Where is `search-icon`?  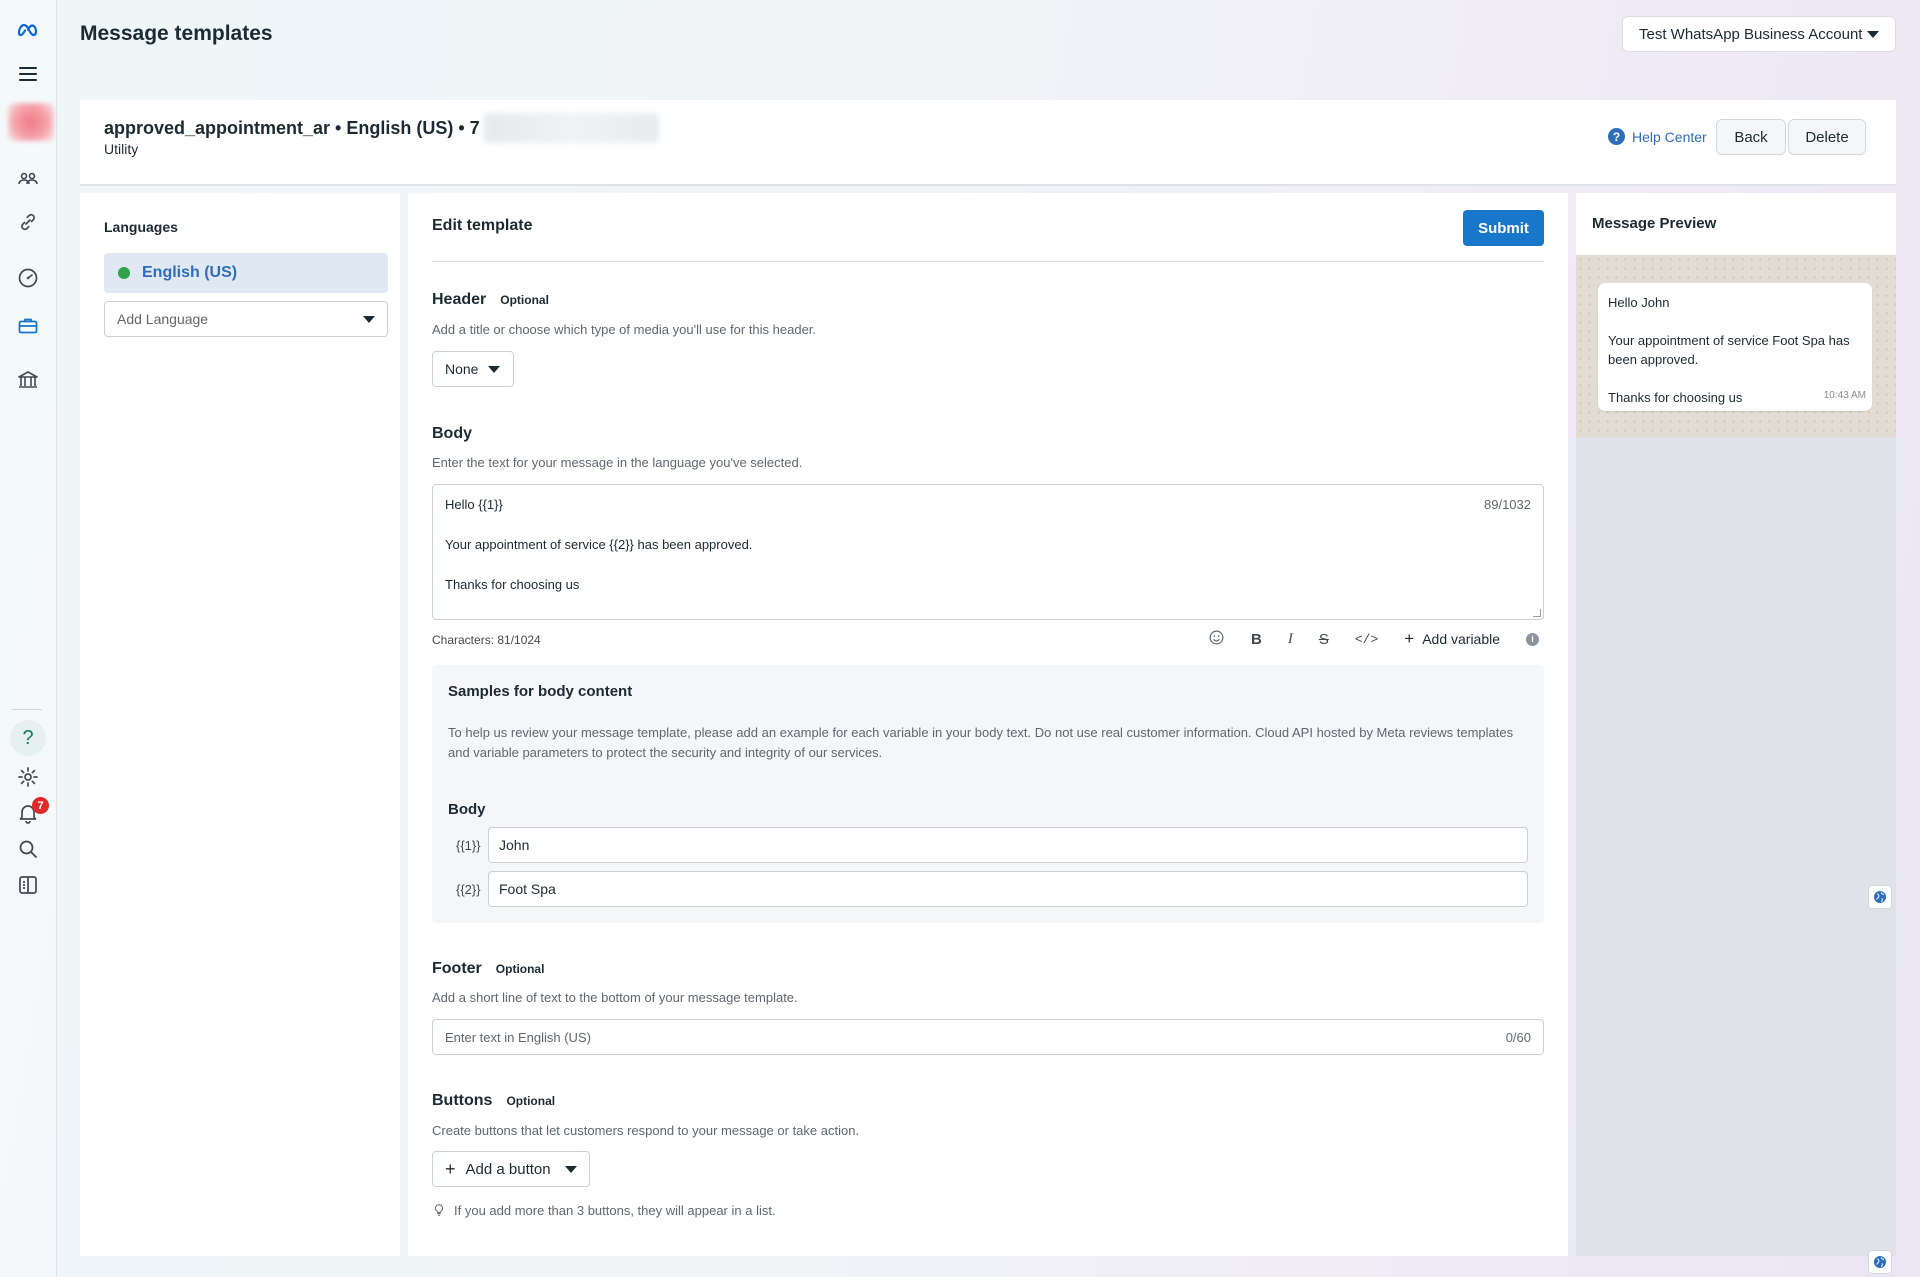
search-icon is located at coordinates (28, 849).